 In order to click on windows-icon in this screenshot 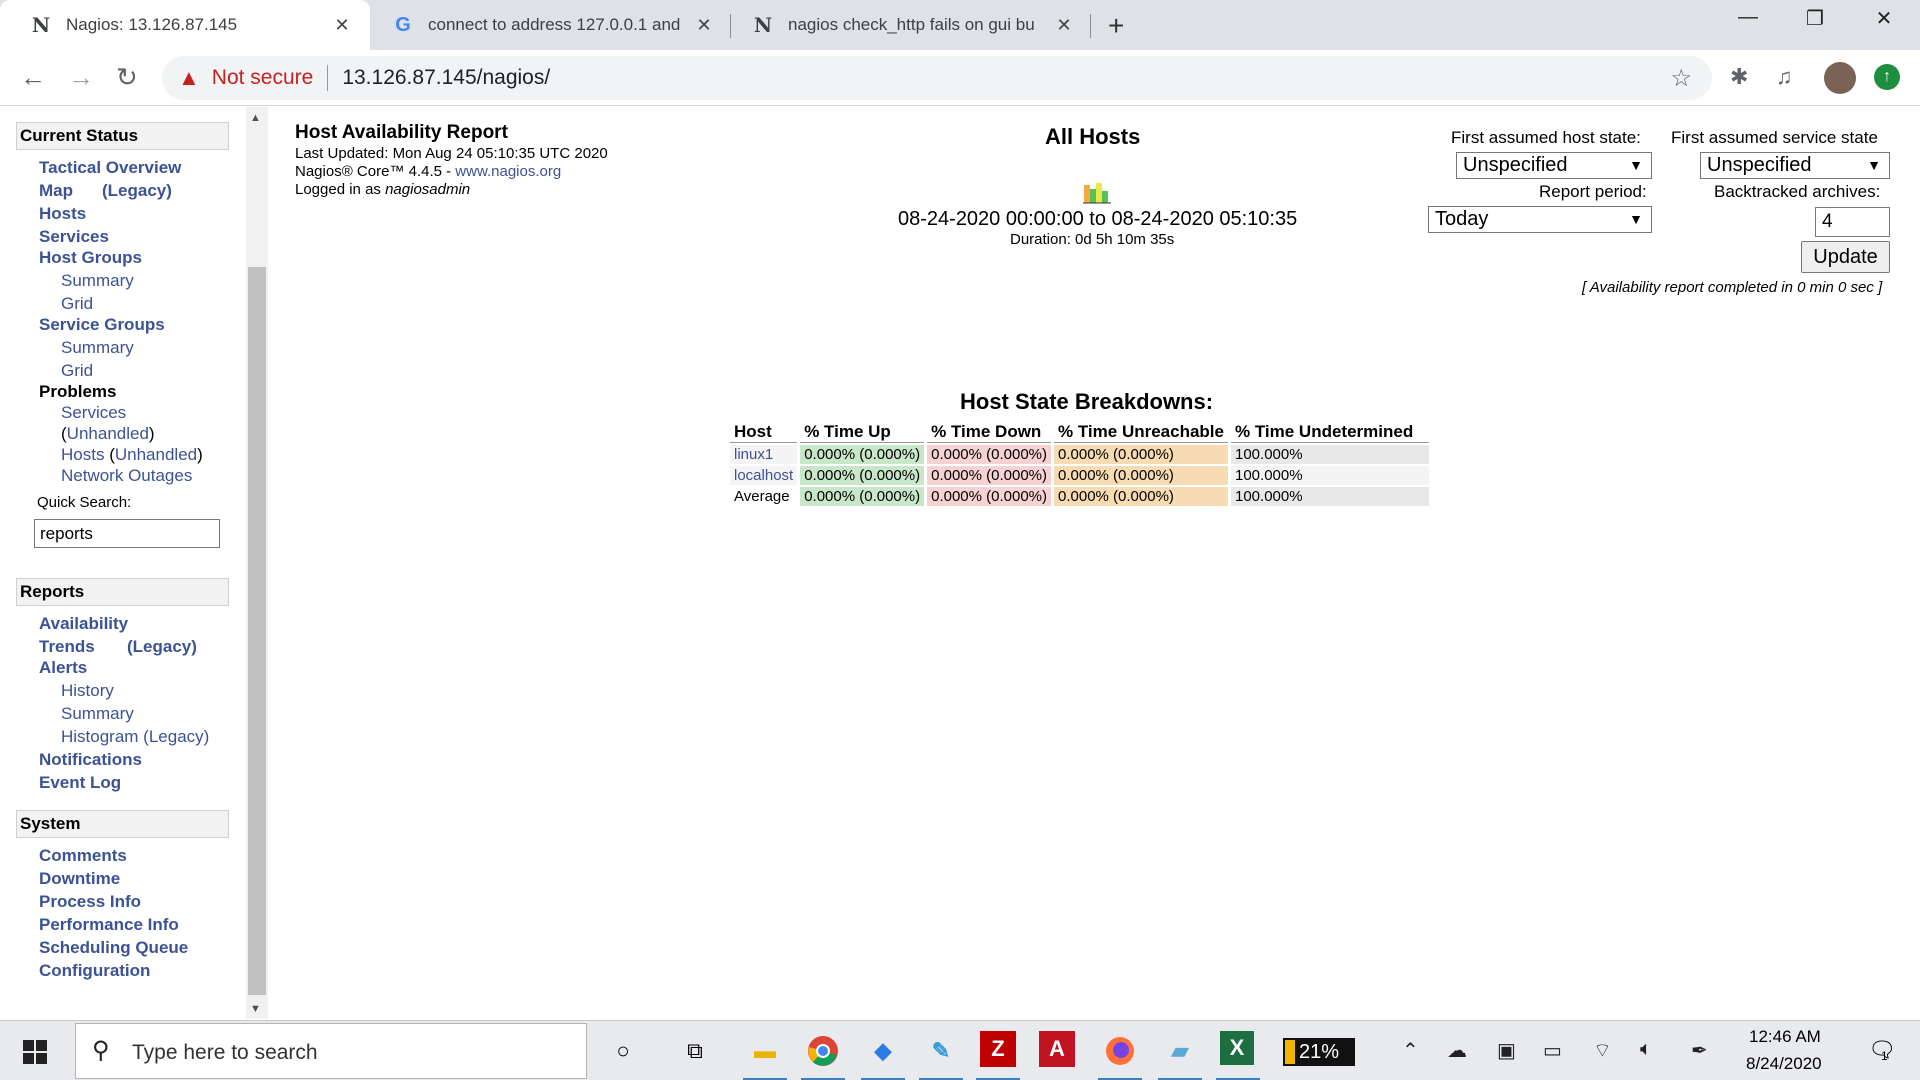, I will do `click(35, 1052)`.